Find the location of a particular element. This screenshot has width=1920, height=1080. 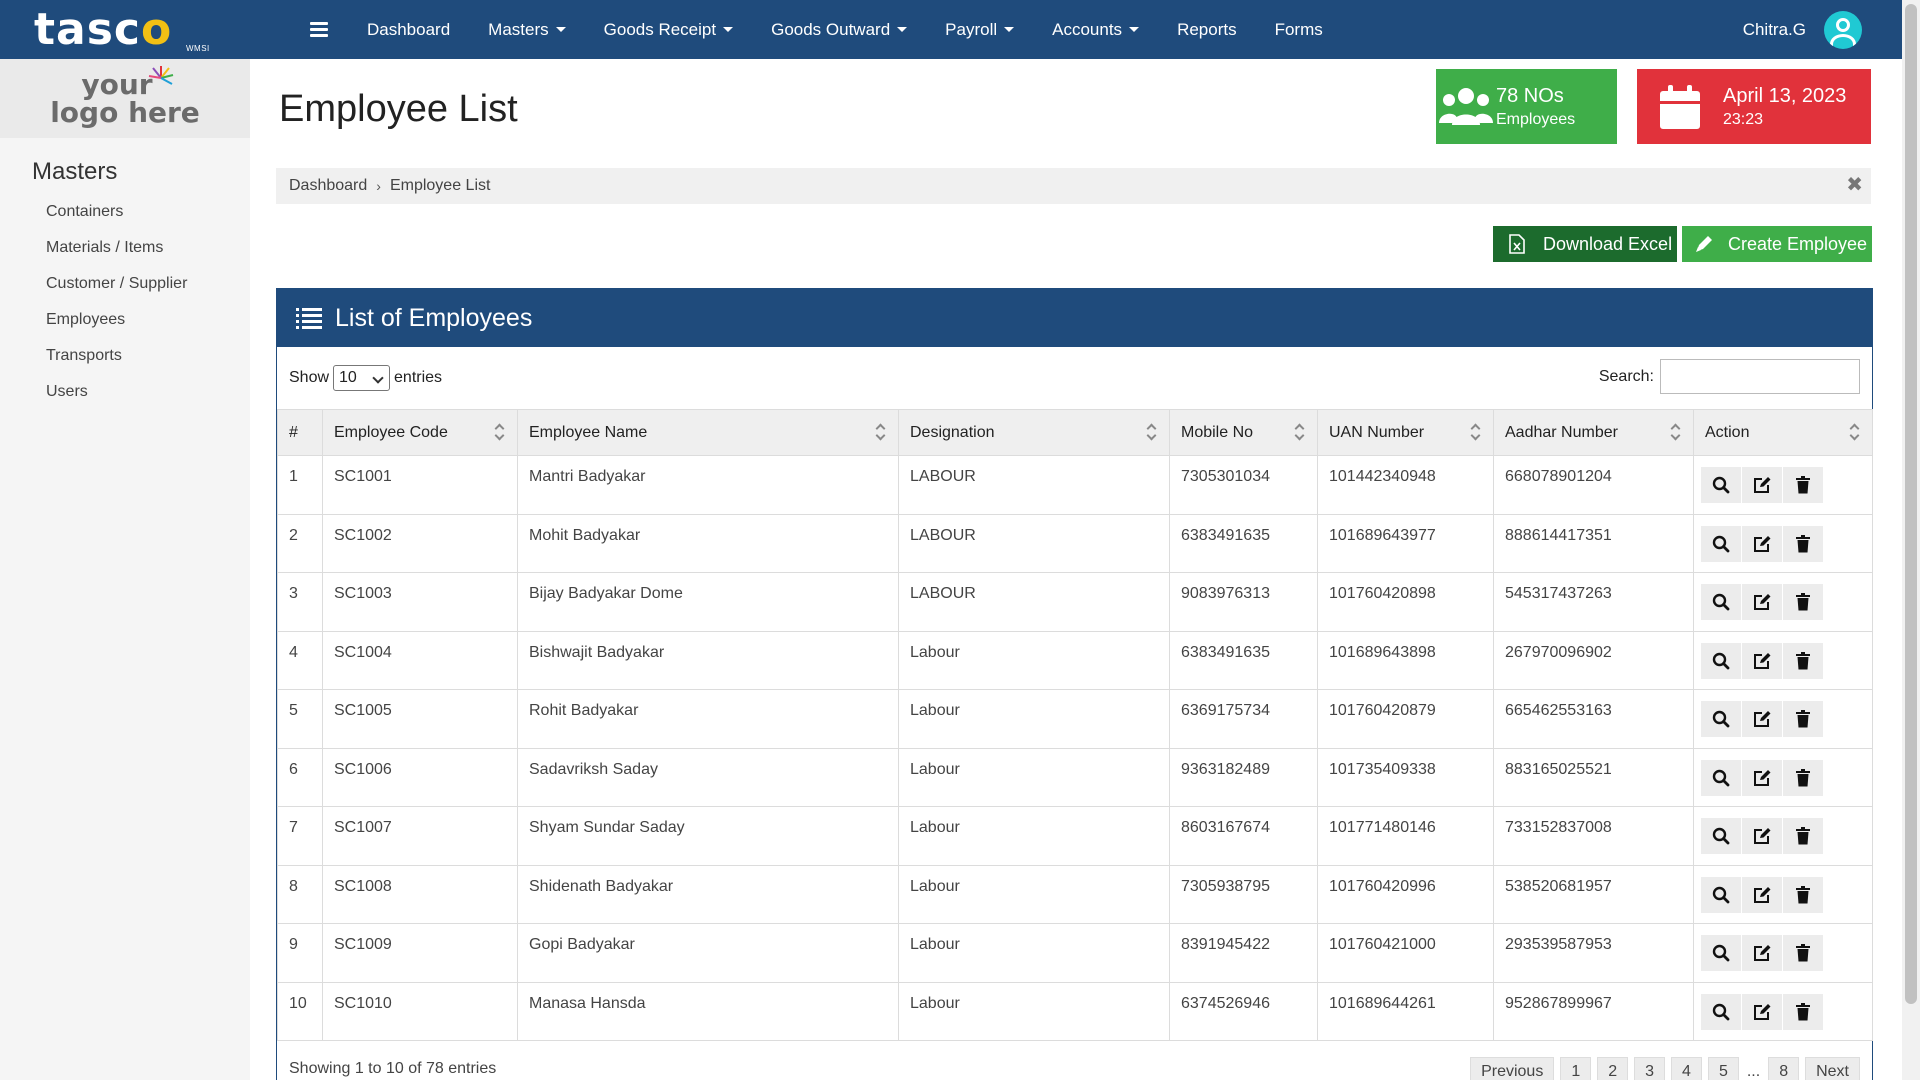

header-col-action: Action is located at coordinates (1783, 432).